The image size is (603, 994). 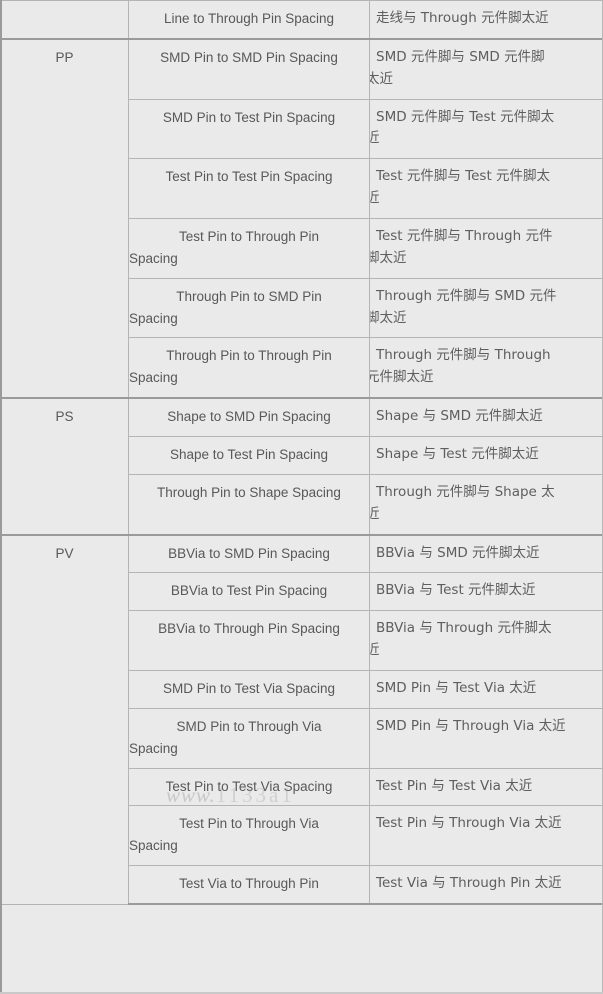 I want to click on rule-description-cn: 走线与 Through 元件脚太近, so click(x=486, y=20).